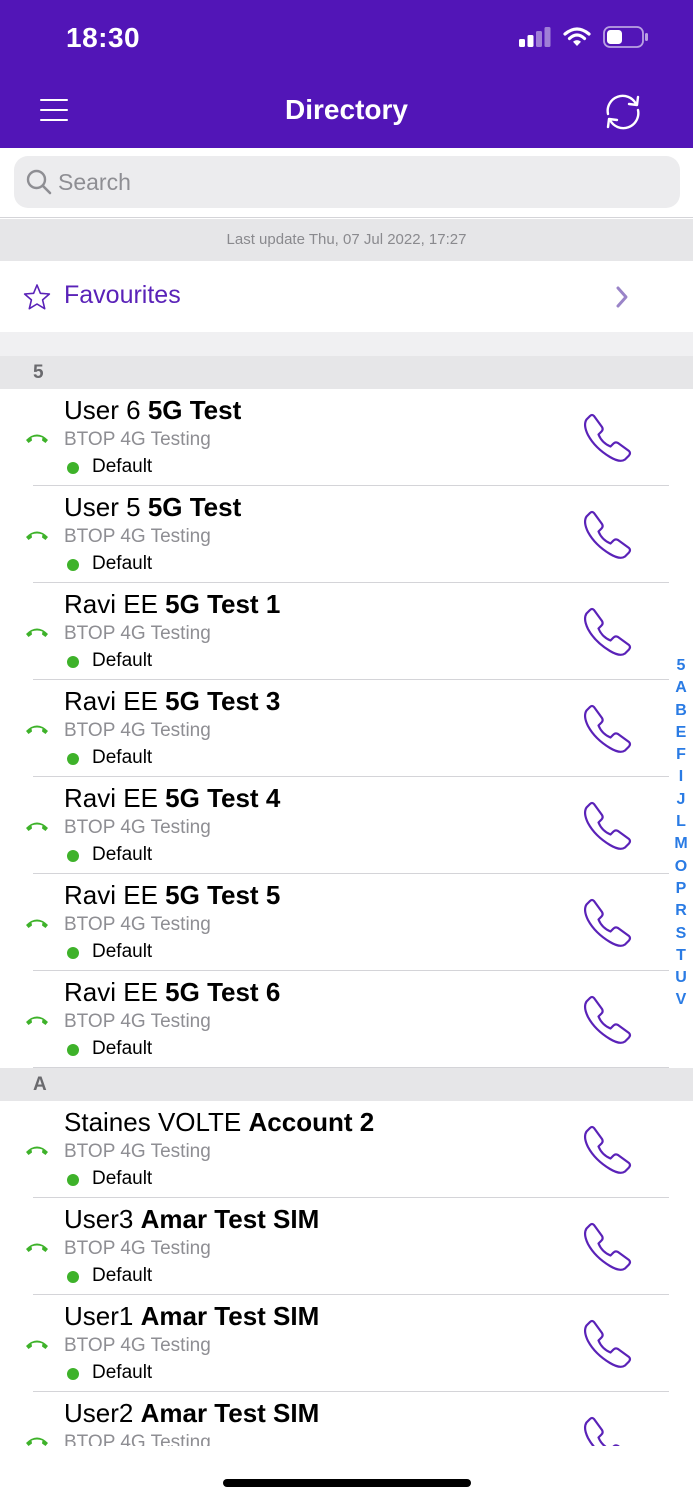 This screenshot has height=1500, width=693. What do you see at coordinates (681, 889) in the screenshot?
I see `index-letter: P` at bounding box center [681, 889].